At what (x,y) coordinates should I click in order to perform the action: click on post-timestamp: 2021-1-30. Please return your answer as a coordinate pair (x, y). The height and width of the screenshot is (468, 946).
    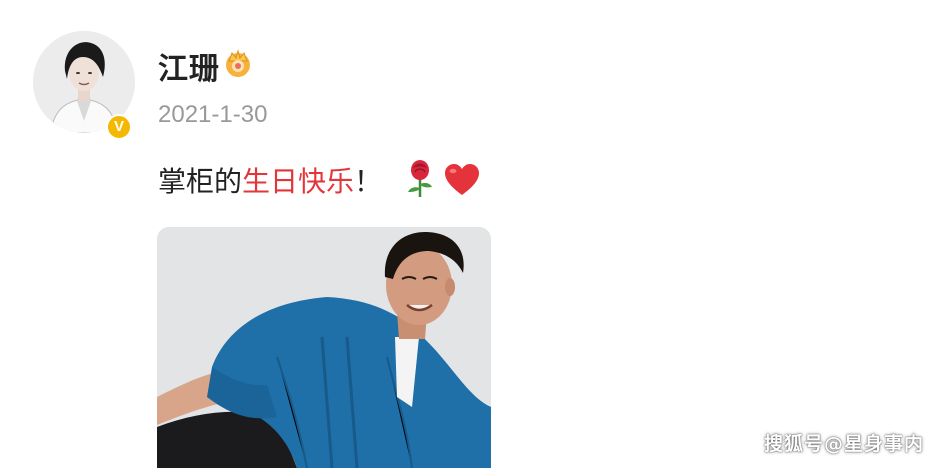
    Looking at the image, I should click on (212, 115).